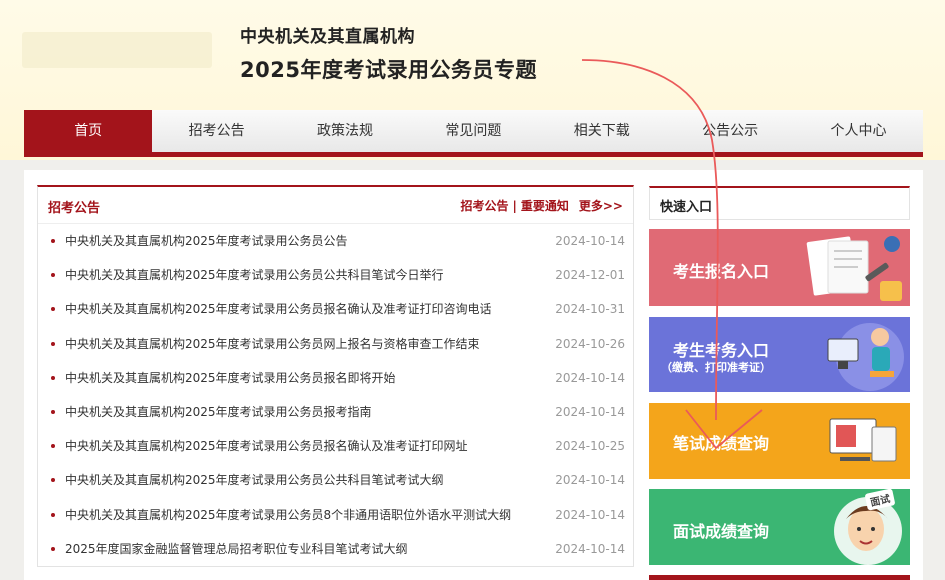  I want to click on nav-item-notices: 公告公示, so click(730, 131).